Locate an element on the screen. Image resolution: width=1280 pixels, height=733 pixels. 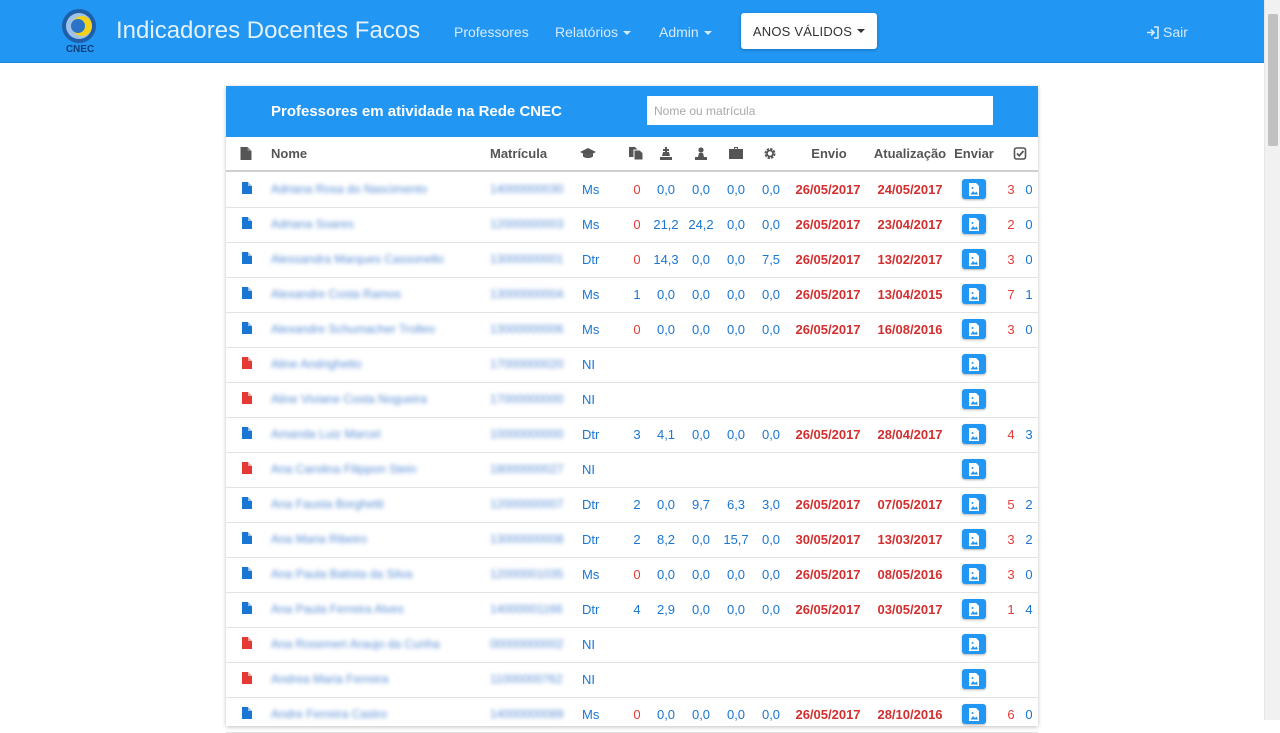
atualizacao-date: 13/02/2017 is located at coordinates (910, 259).